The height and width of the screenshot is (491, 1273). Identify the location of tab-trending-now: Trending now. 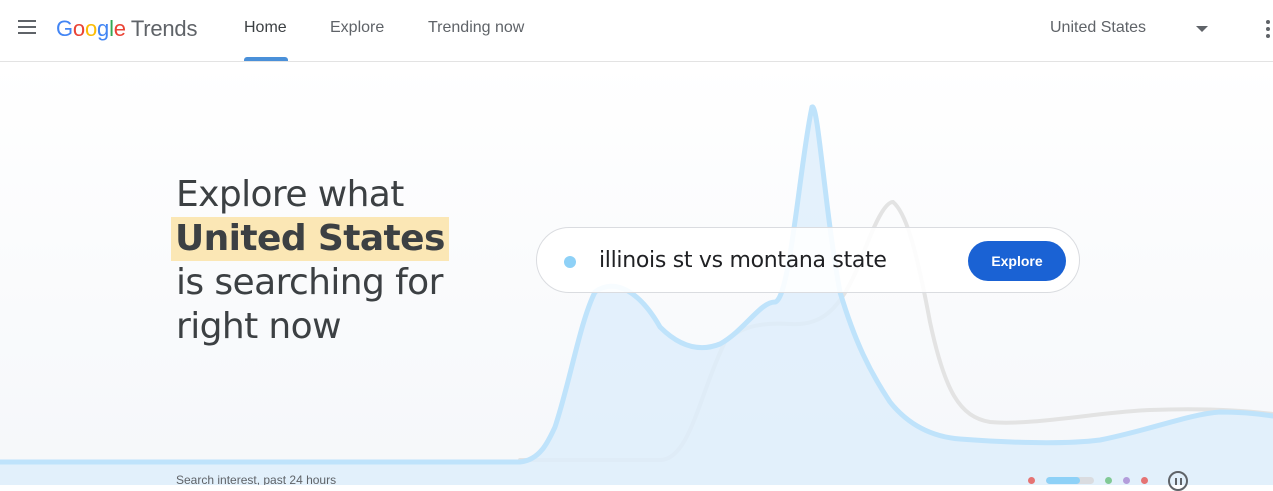
(476, 28).